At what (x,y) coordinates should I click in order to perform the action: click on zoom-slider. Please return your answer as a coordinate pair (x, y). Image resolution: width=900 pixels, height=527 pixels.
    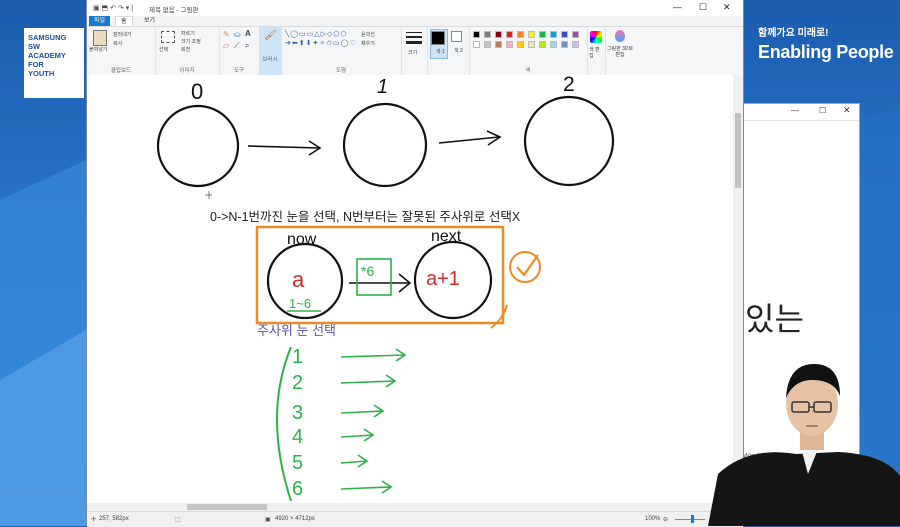
    Looking at the image, I should click on (690, 519).